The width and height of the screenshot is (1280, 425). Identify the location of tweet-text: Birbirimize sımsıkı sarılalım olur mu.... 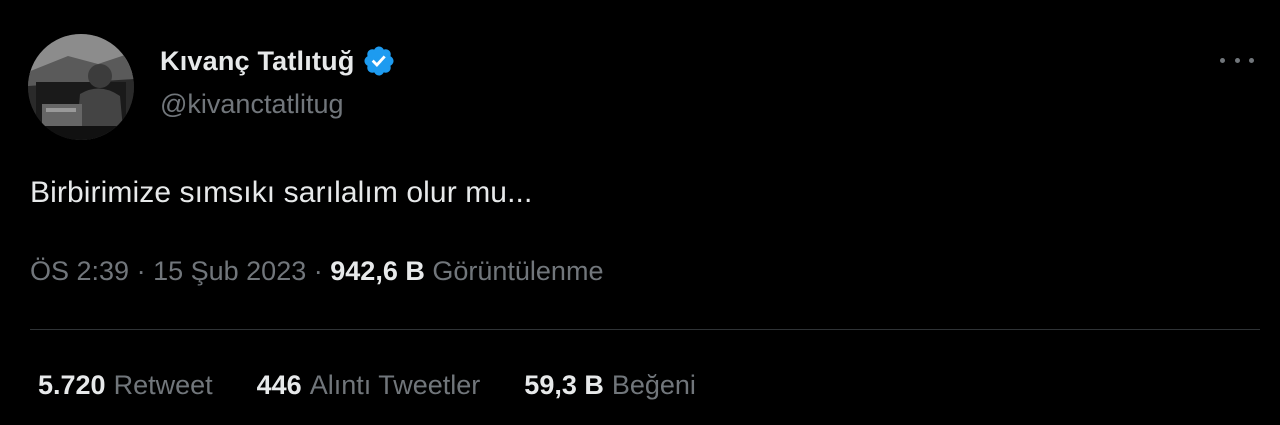
(281, 192).